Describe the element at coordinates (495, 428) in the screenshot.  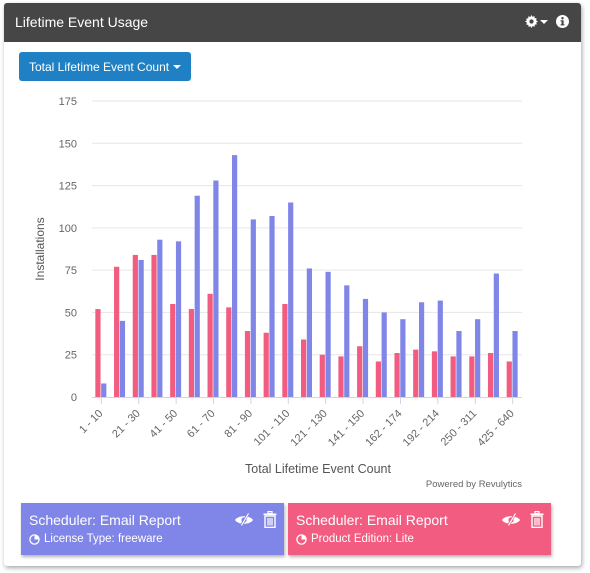
I see `x-tick-label: 425 - 640` at that location.